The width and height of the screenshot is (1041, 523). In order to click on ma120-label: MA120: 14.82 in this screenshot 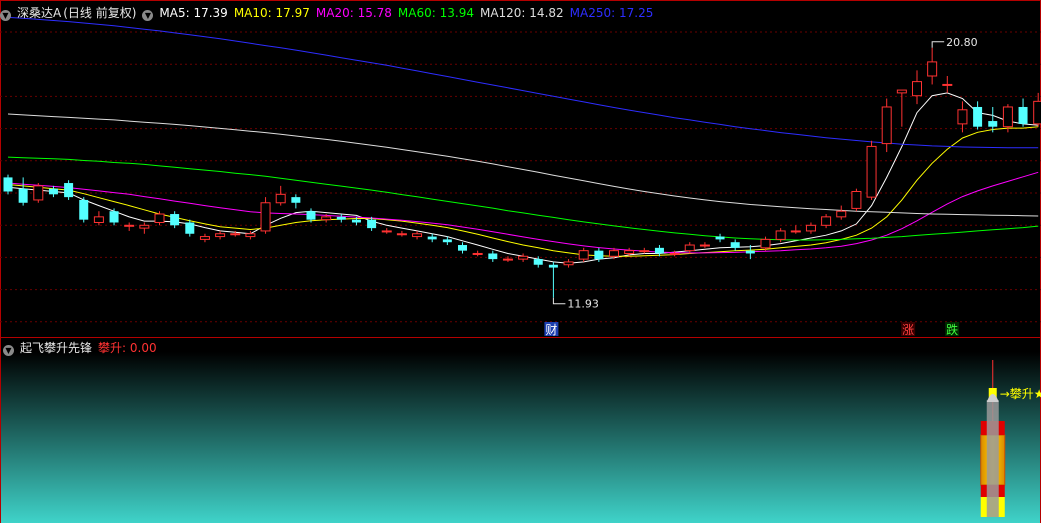, I will do `click(521, 13)`.